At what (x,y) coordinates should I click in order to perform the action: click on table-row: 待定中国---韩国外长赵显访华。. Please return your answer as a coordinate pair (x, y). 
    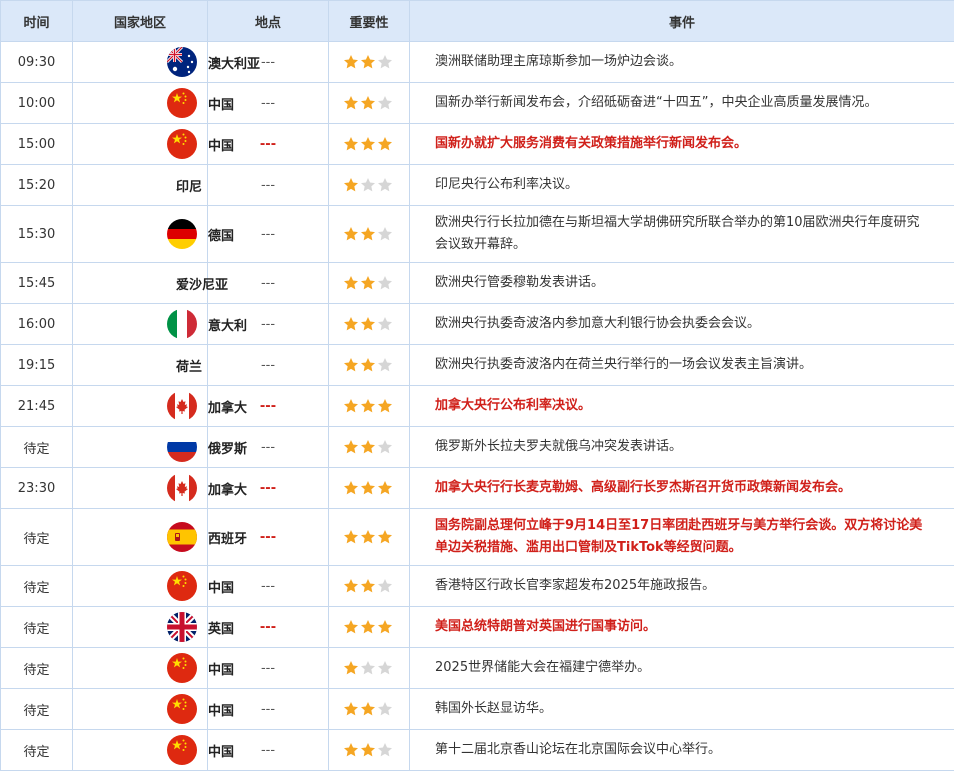
    Looking at the image, I should click on (477, 709).